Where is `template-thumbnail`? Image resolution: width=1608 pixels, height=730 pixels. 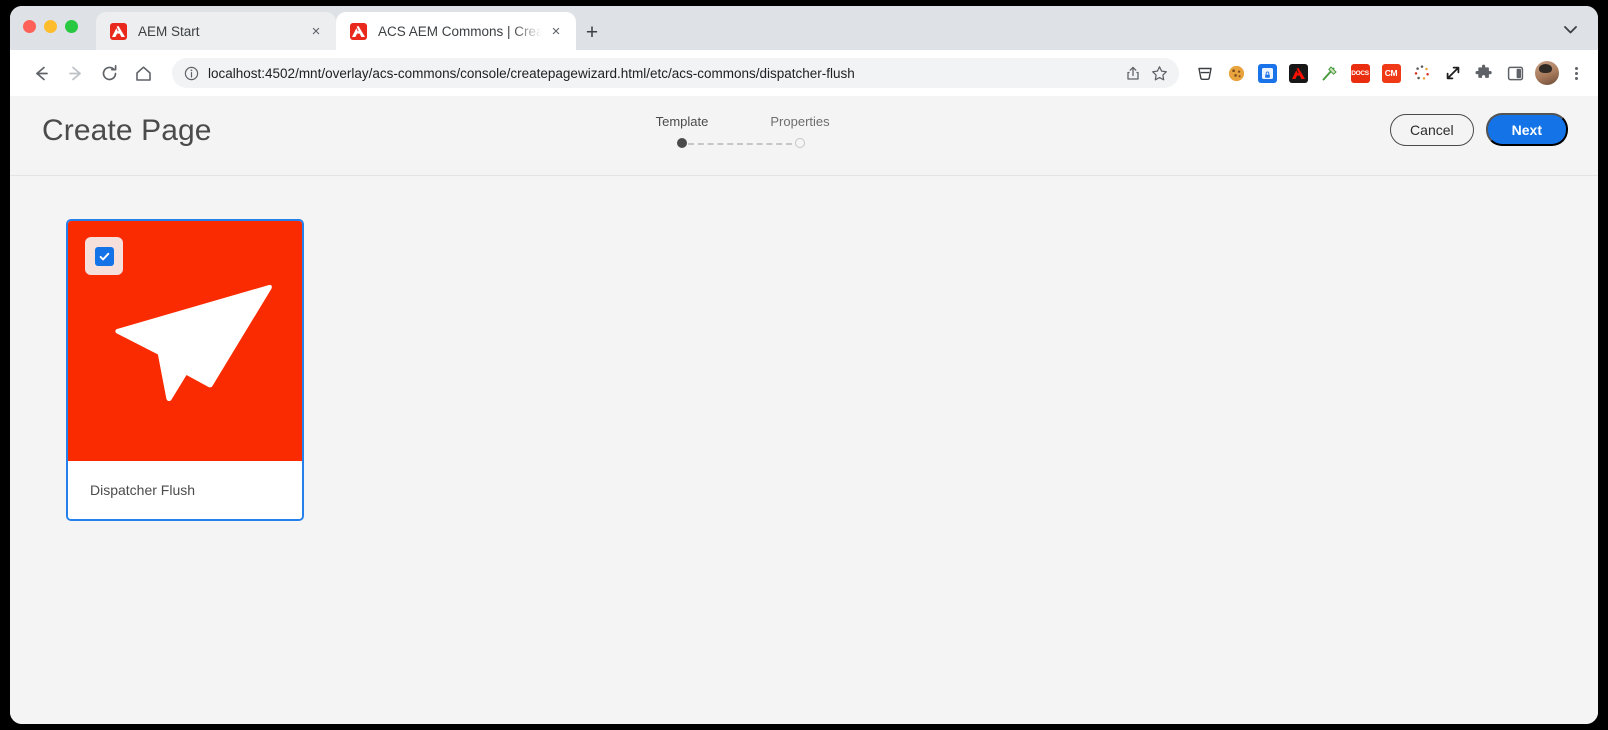
template-thumbnail is located at coordinates (185, 341).